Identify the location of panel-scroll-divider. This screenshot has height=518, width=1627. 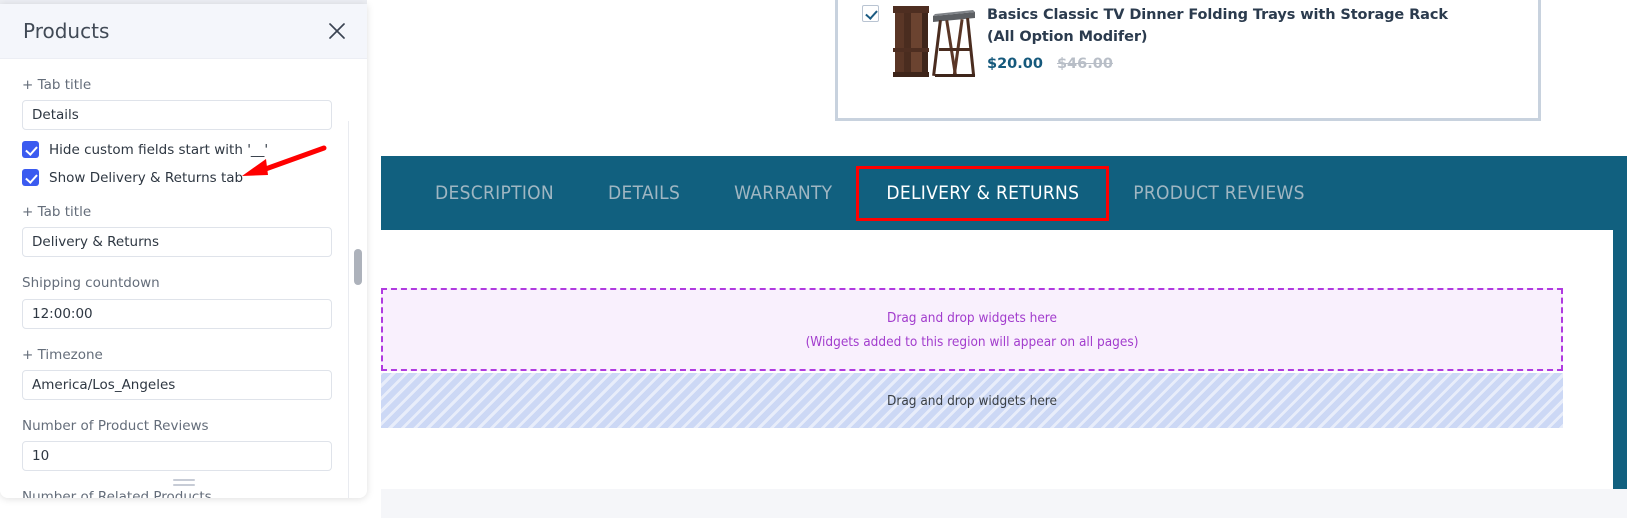
(348, 309).